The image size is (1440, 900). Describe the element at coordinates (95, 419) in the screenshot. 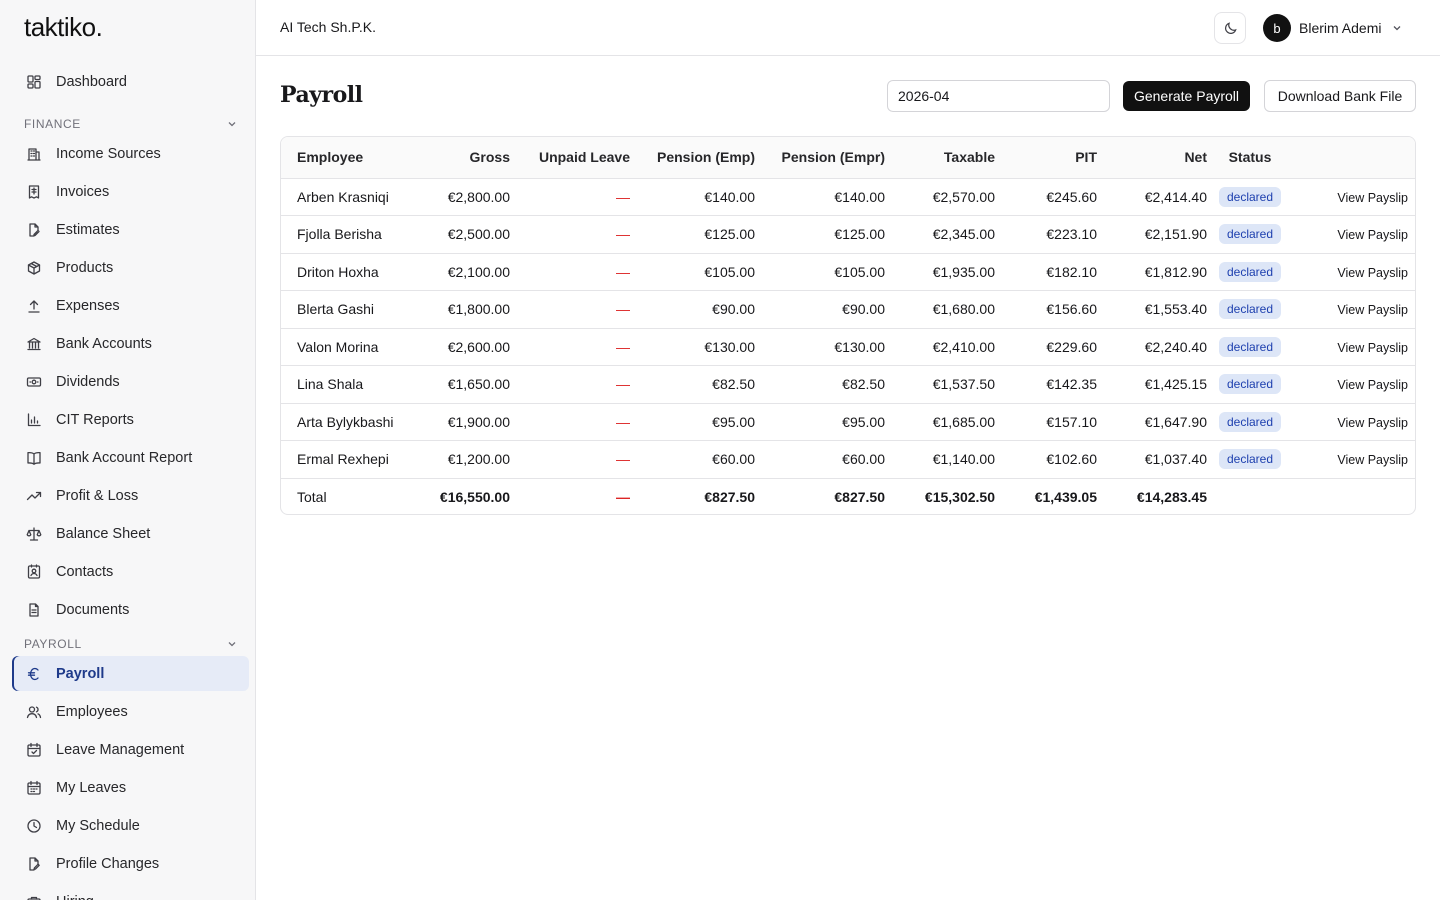

I see `sidebar-item-label: CIT Reports` at that location.